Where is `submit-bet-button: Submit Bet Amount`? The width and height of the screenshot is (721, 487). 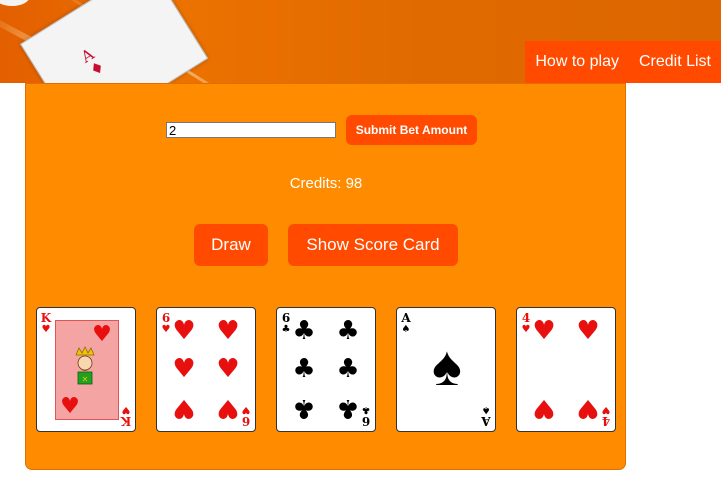
submit-bet-button: Submit Bet Amount is located at coordinates (411, 130).